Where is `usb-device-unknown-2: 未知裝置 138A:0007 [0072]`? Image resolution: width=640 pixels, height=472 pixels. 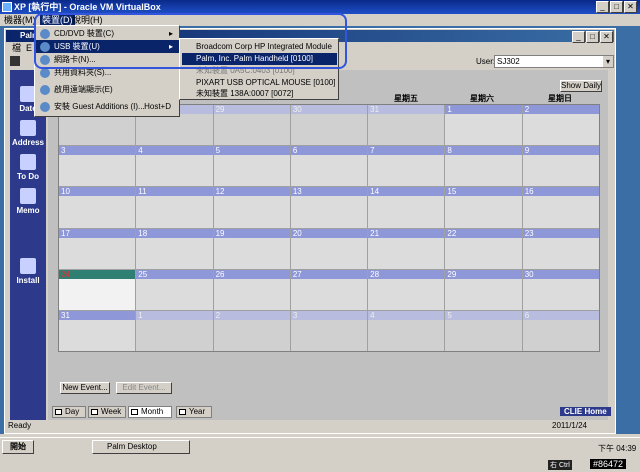
usb-device-unknown-2: 未知裝置 138A:0007 [0072] is located at coordinates (259, 94).